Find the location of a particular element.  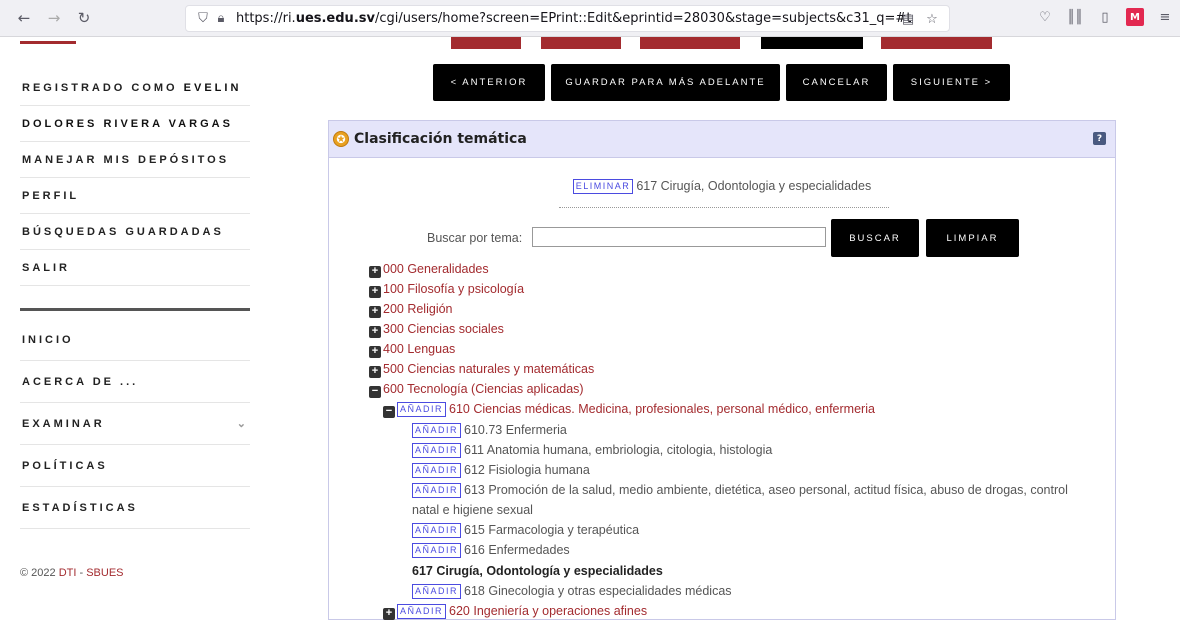

library-icon: ║║ is located at coordinates (1075, 17).